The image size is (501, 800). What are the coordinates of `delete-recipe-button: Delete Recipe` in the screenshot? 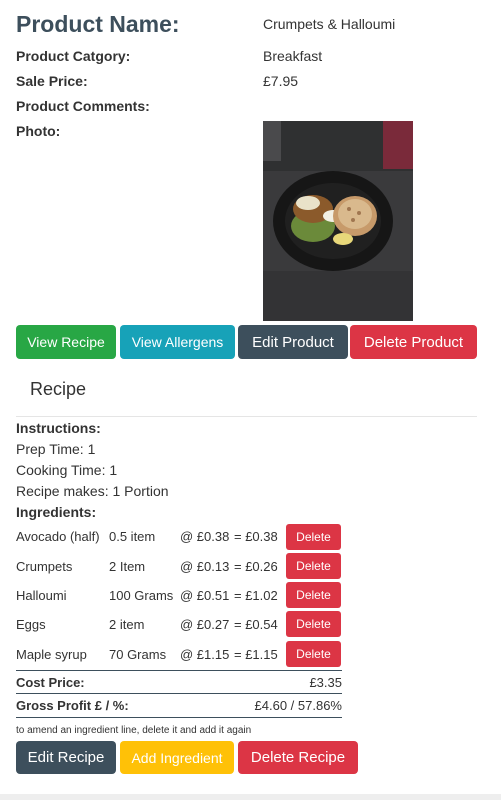 It's located at (298, 757).